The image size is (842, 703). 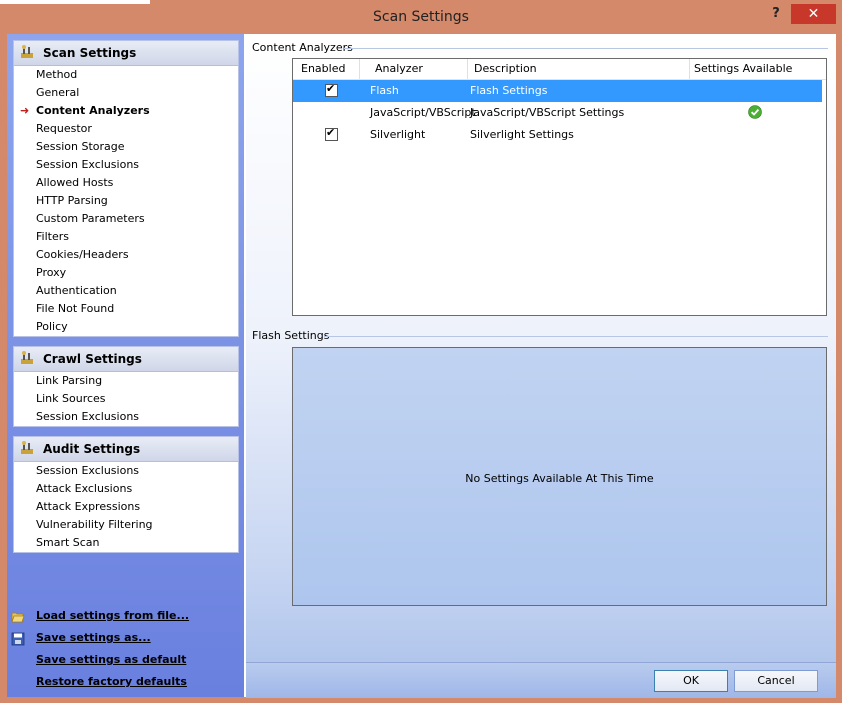 I want to click on ok-button: OK, so click(x=691, y=681).